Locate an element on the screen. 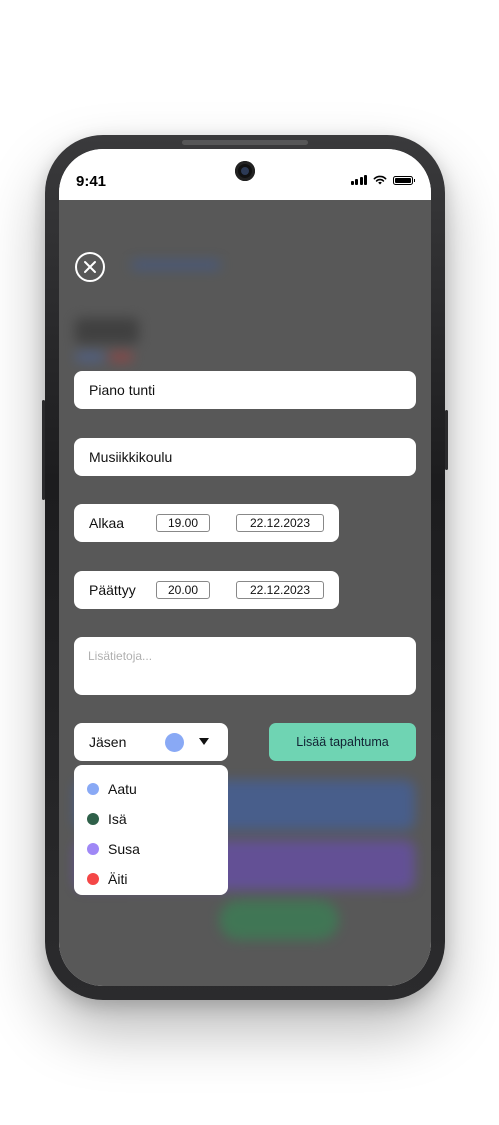 The width and height of the screenshot is (499, 1125). end-label: Päättyy is located at coordinates (112, 590).